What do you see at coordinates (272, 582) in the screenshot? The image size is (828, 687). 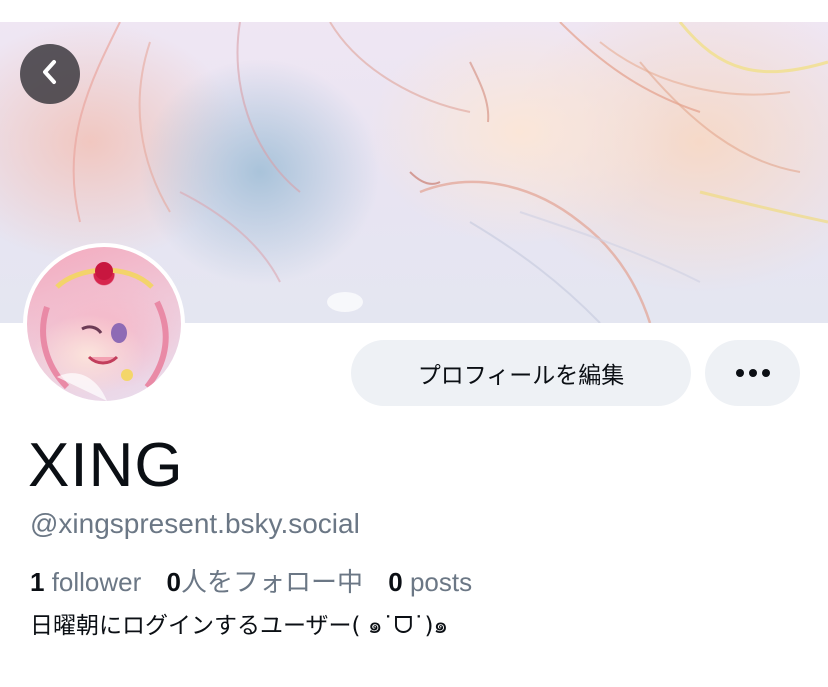 I see `following-label: 人をフォロー中` at bounding box center [272, 582].